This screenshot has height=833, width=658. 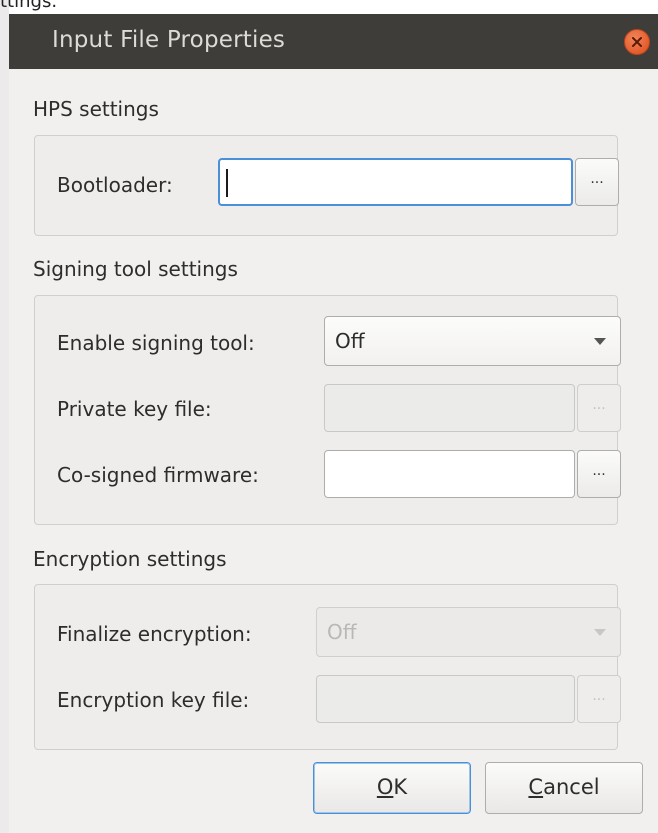 What do you see at coordinates (468, 632) in the screenshot?
I see `finalize-encryption-select: Off` at bounding box center [468, 632].